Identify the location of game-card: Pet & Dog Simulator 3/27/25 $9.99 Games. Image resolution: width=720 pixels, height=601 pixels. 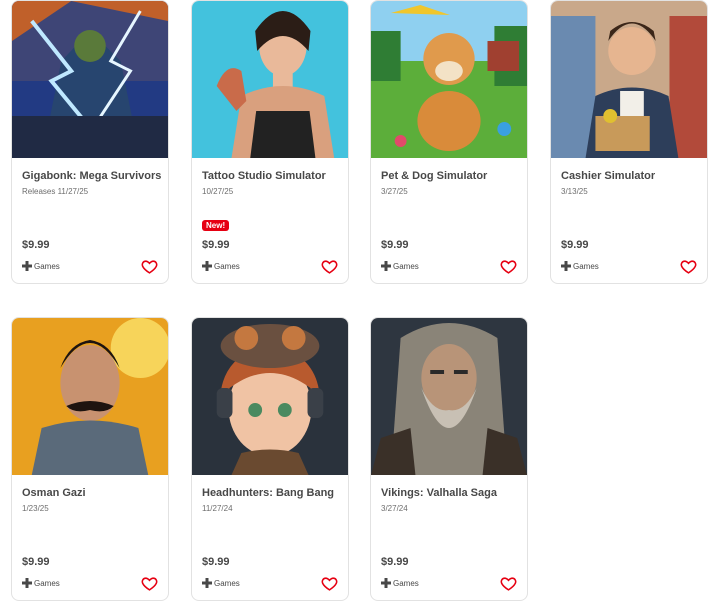
(449, 142).